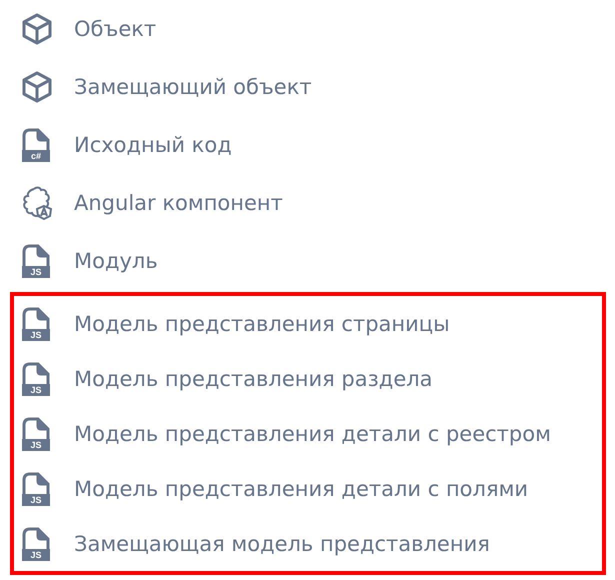 This screenshot has height=580, width=615. I want to click on menu-item: Модель представления раздела, so click(253, 378).